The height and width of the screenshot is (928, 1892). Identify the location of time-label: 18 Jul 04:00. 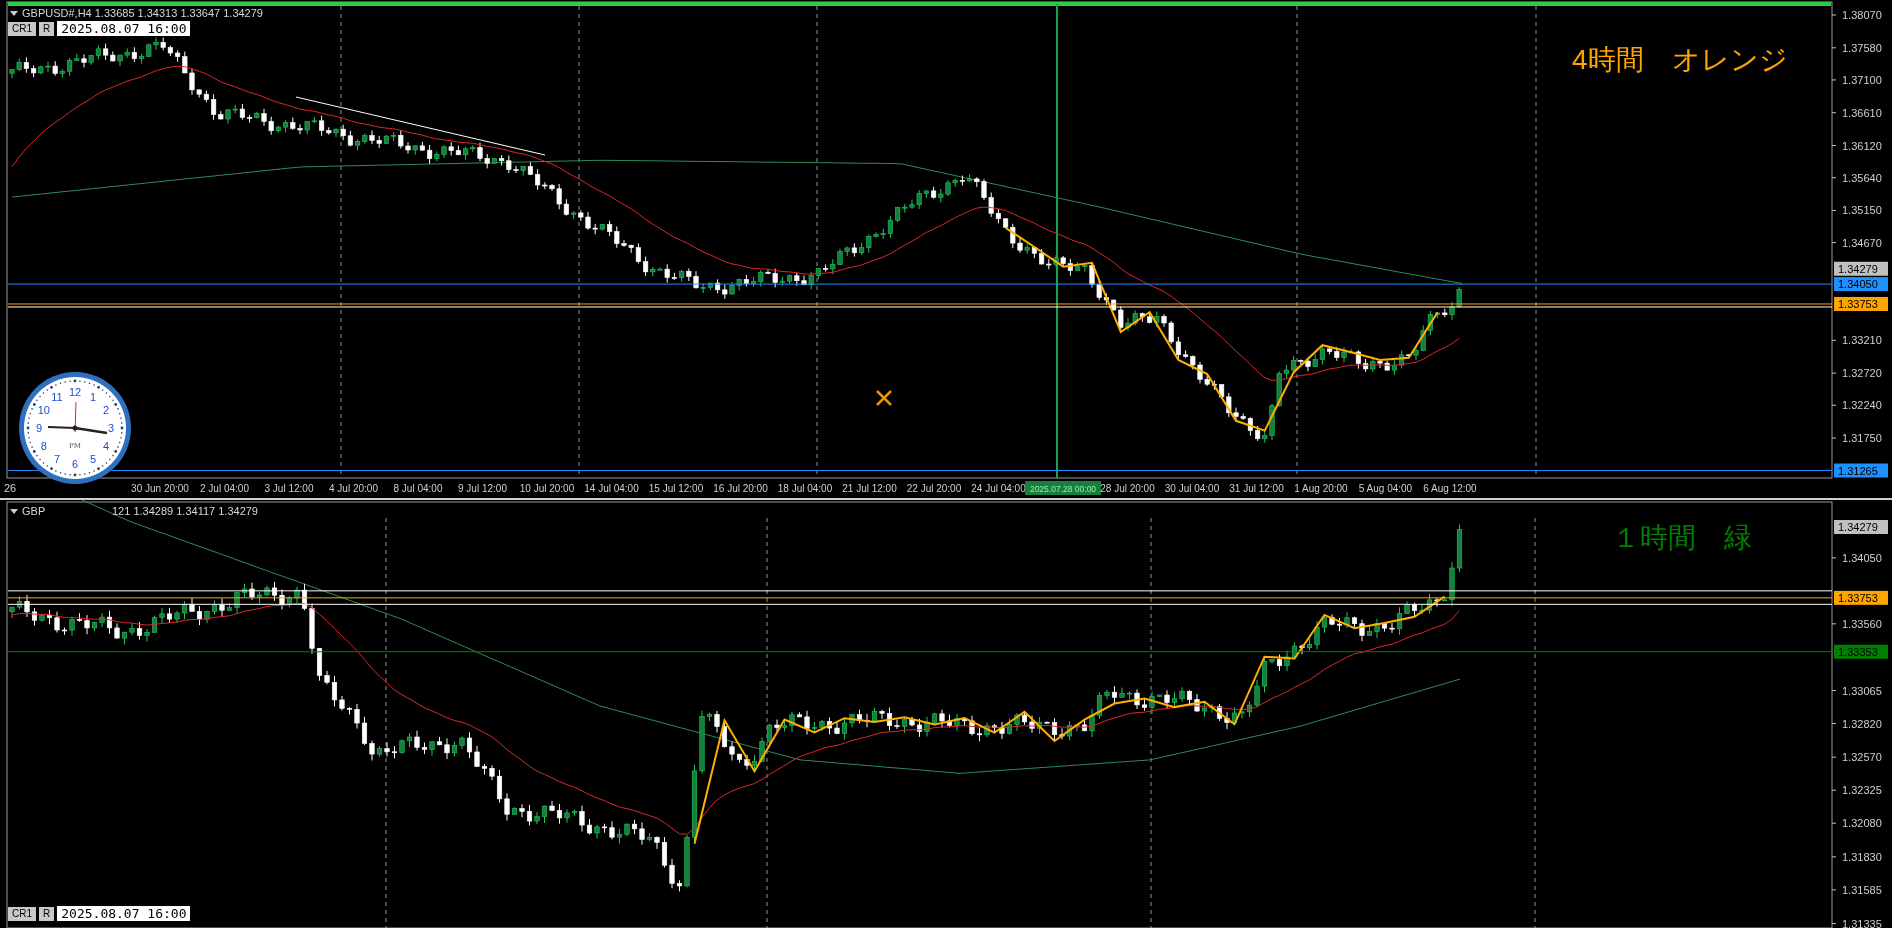
(805, 488).